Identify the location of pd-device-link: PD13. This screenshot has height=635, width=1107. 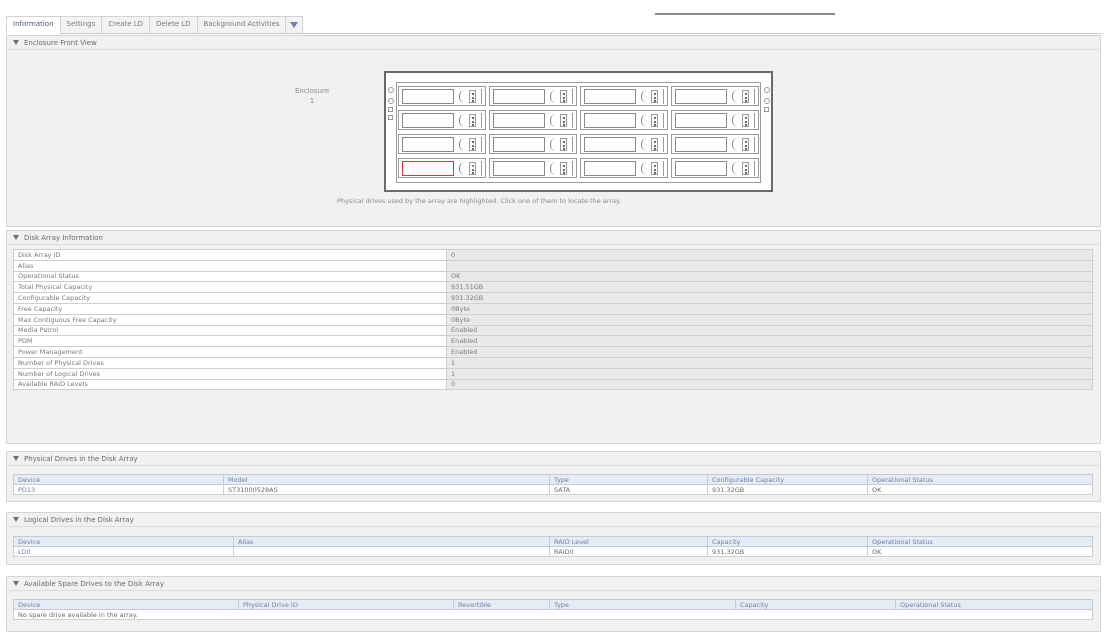
(118, 489).